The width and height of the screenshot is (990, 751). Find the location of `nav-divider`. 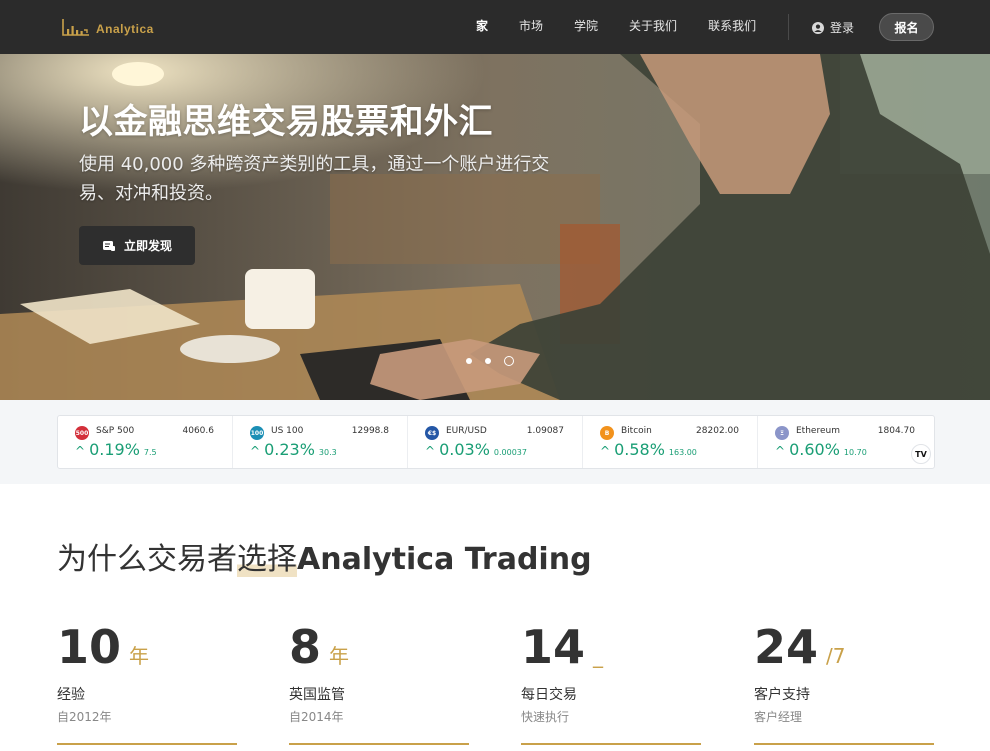

nav-divider is located at coordinates (788, 27).